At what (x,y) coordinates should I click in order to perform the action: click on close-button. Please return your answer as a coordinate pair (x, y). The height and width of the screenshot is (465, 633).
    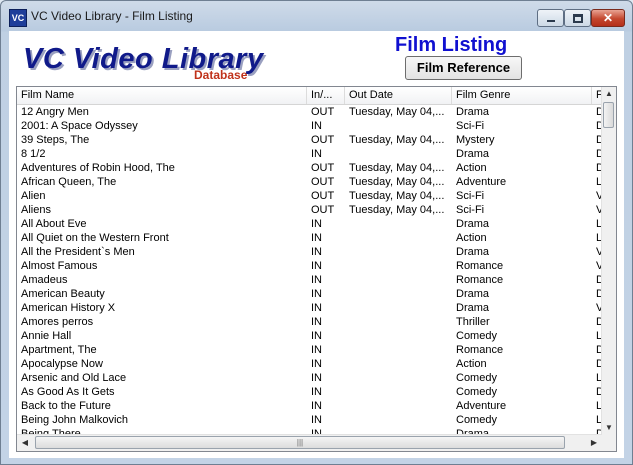
    Looking at the image, I should click on (608, 18).